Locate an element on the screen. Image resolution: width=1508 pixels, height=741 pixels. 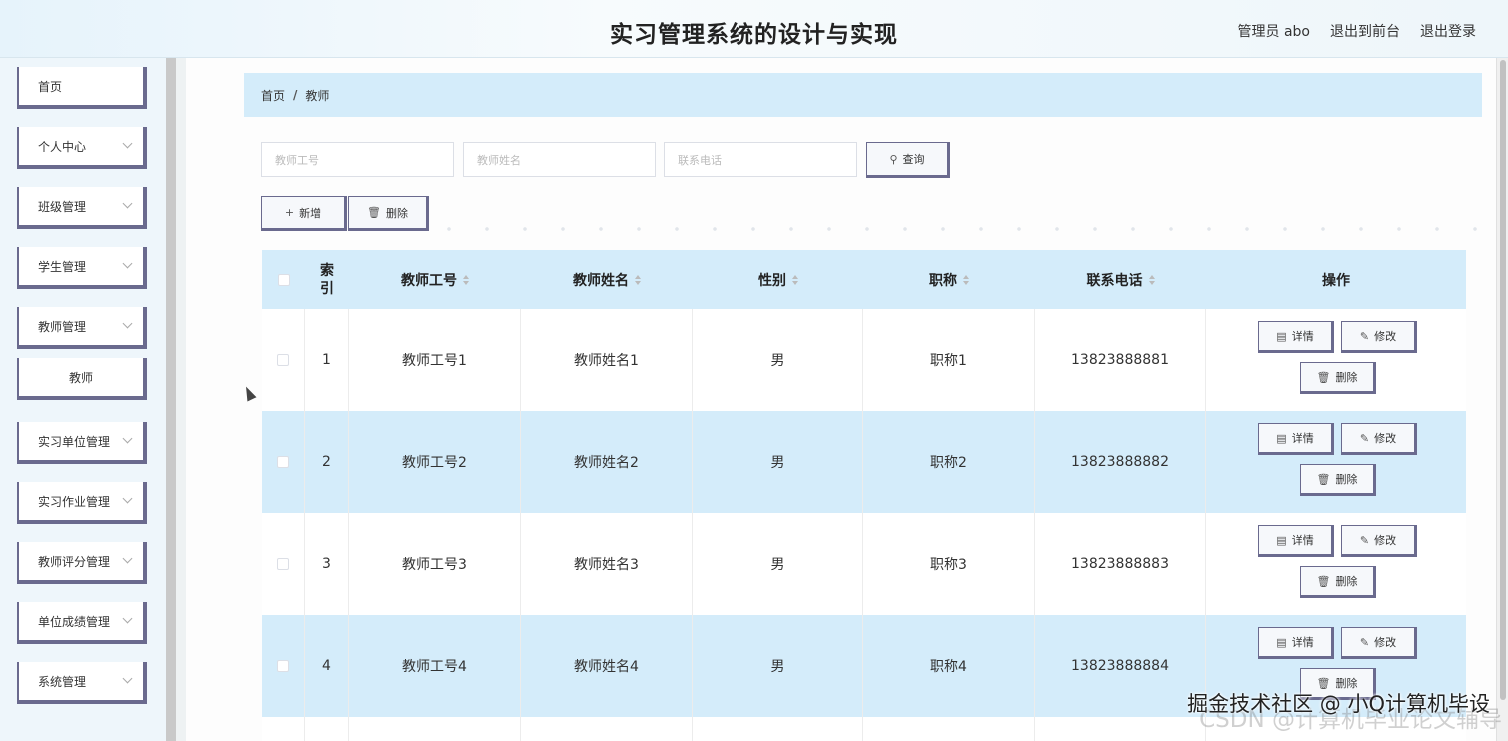
sidebar-item-teacher-score-management: 教师评分管理 is located at coordinates (82, 563).